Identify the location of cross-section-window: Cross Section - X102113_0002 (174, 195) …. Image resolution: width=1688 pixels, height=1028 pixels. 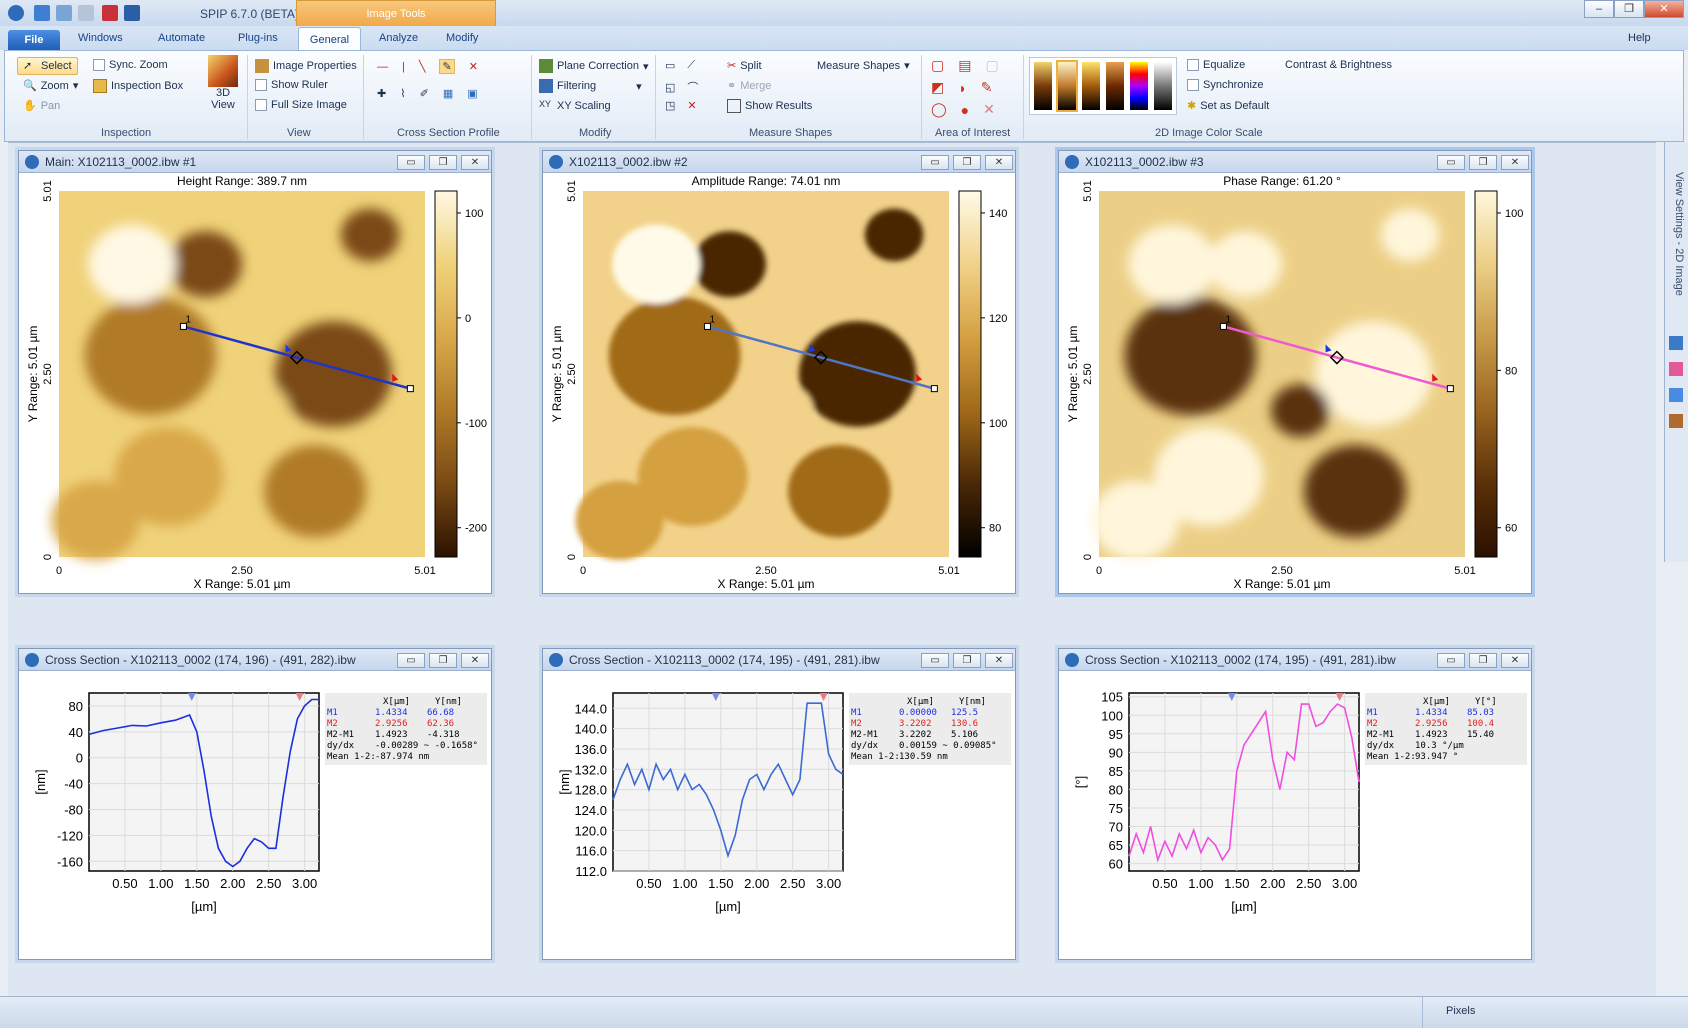
(779, 804).